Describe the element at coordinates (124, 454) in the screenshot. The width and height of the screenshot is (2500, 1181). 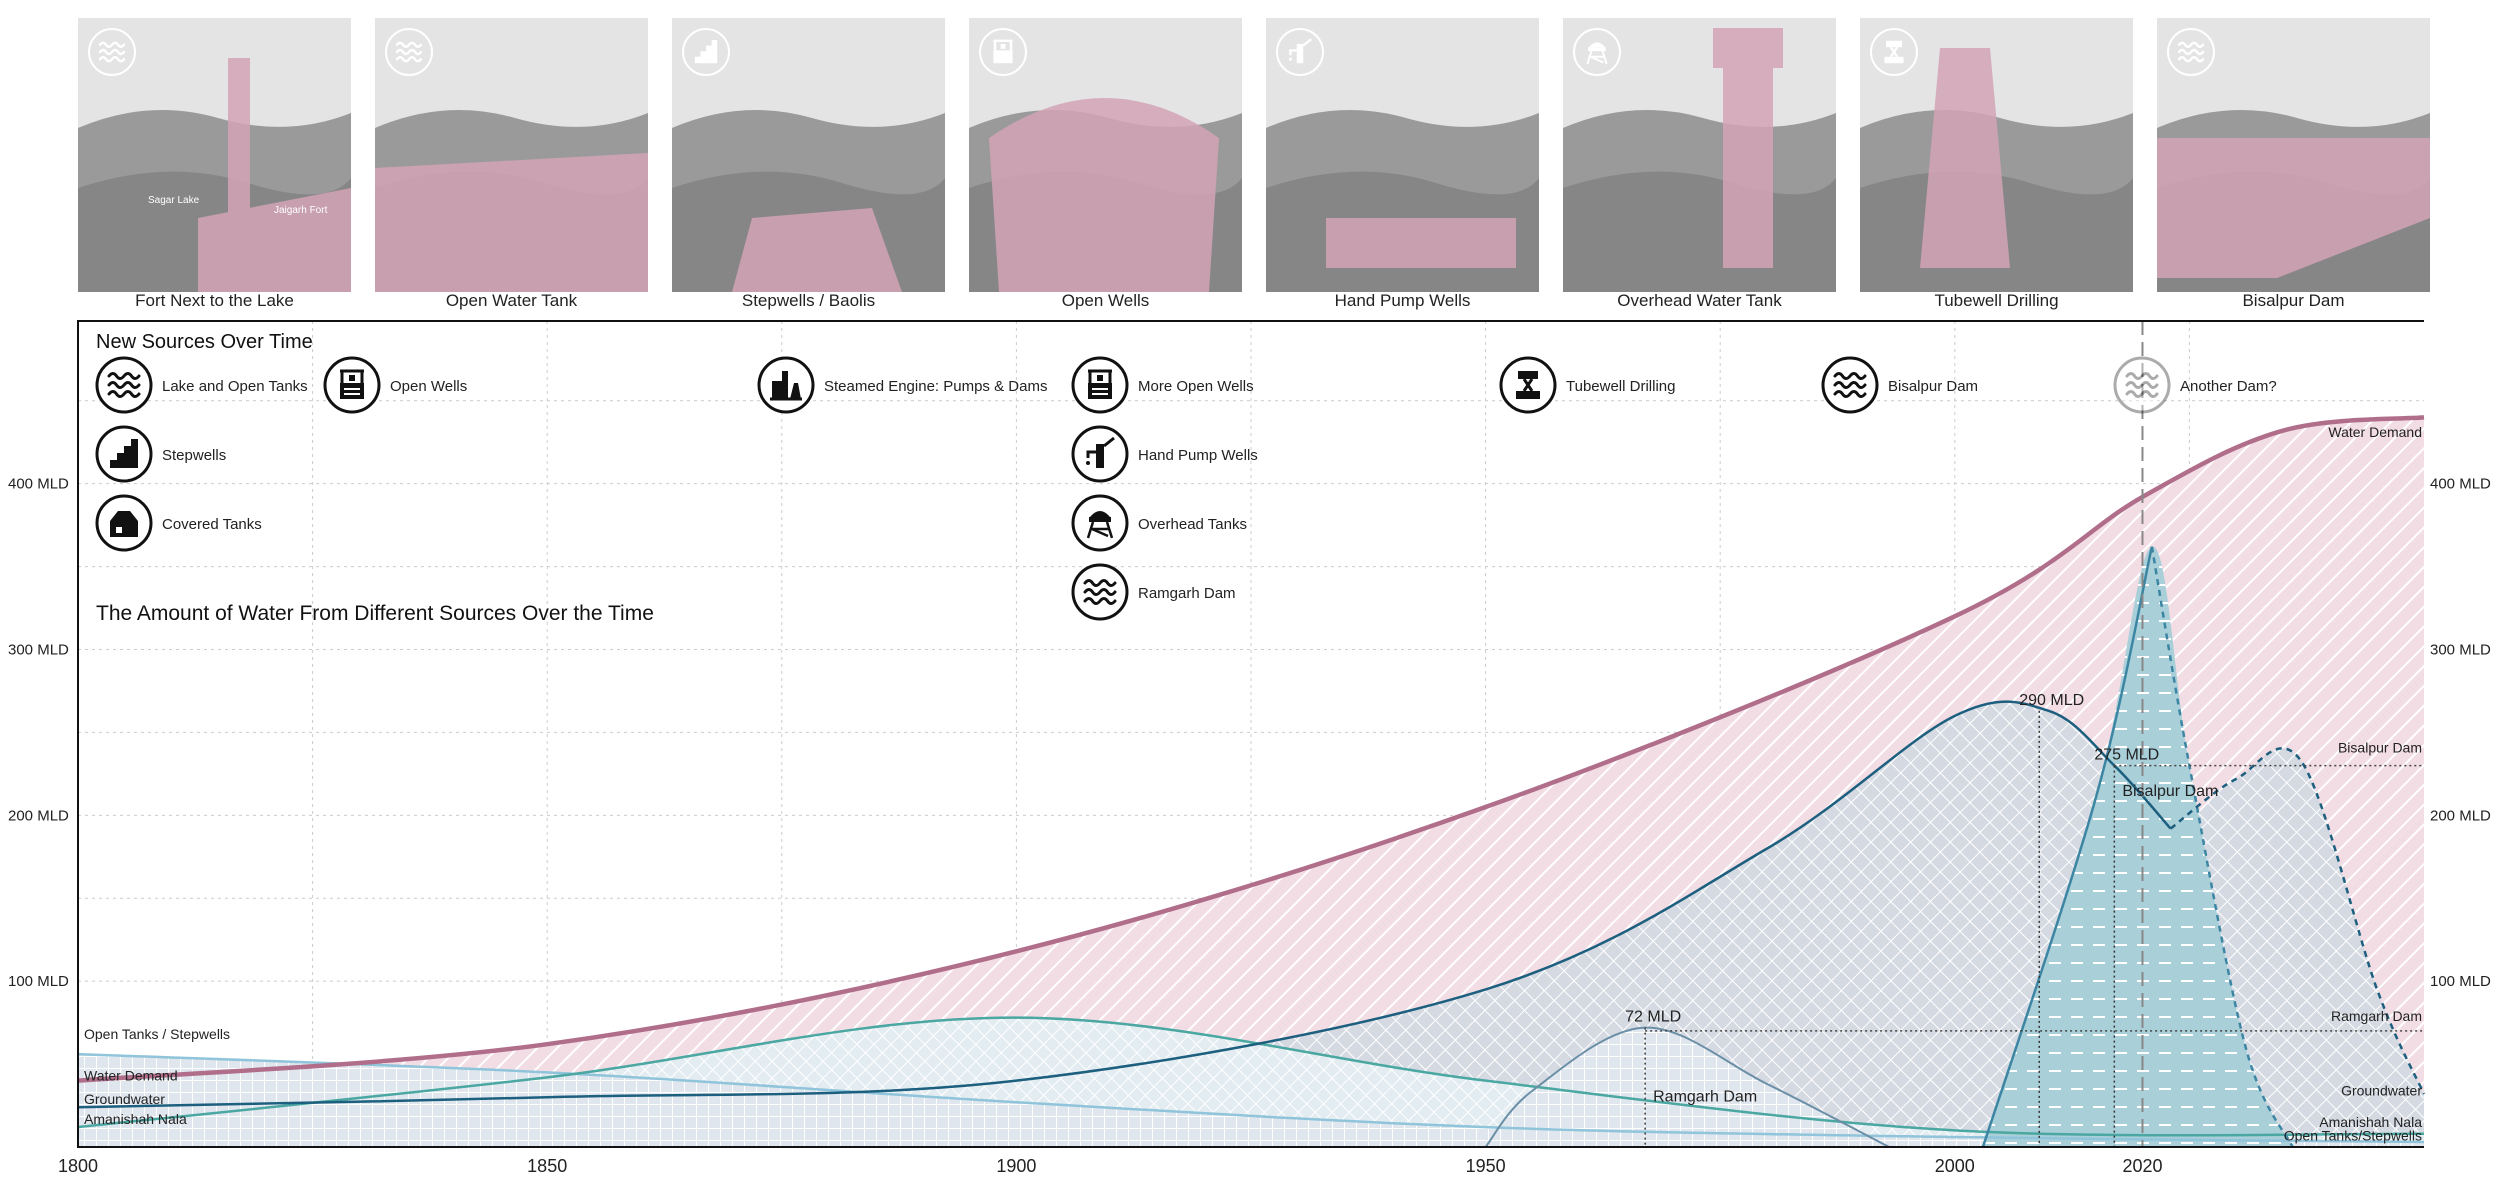
I see `stepwell-icon` at that location.